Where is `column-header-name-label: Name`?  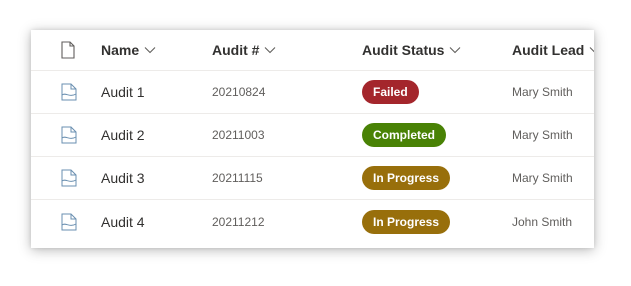 column-header-name-label: Name is located at coordinates (120, 50).